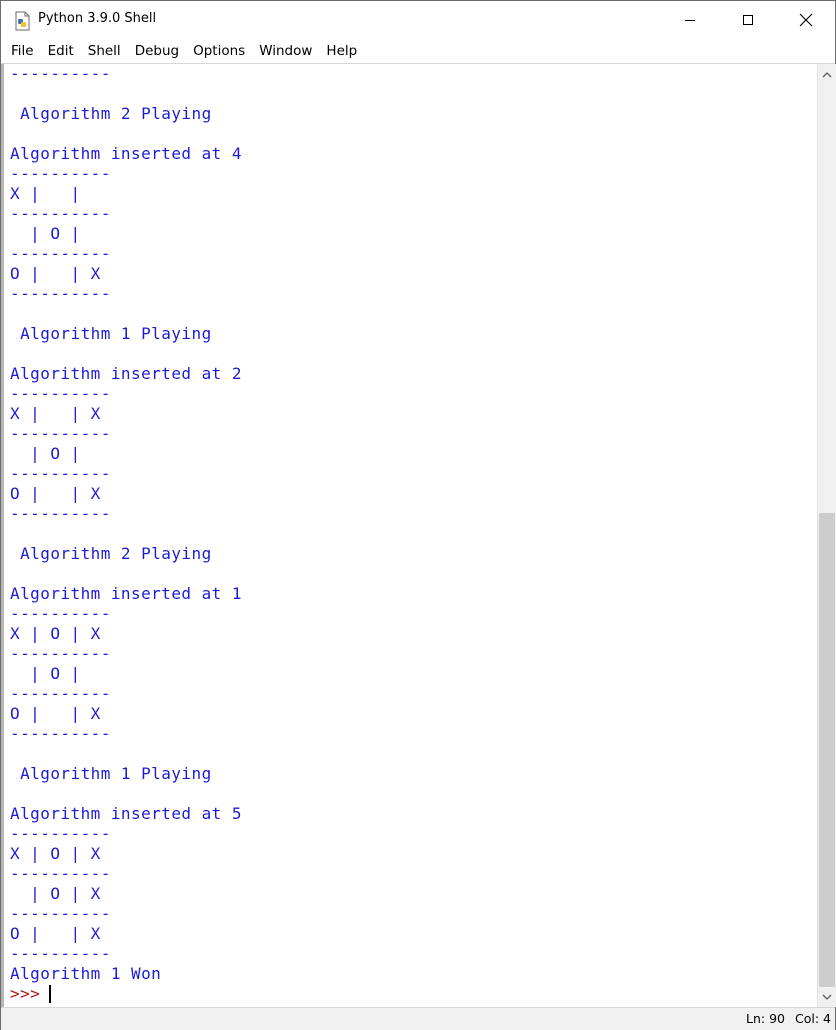 Image resolution: width=836 pixels, height=1030 pixels. I want to click on shell-output-line: Algorithm inserted at 4, so click(126, 153).